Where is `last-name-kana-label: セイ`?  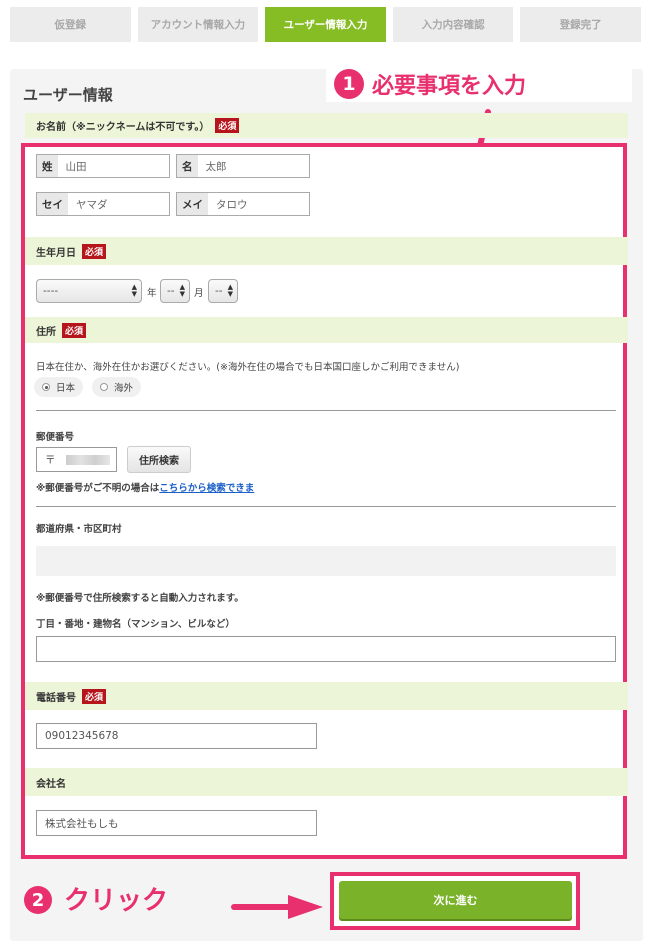
last-name-kana-label: セイ is located at coordinates (52, 204).